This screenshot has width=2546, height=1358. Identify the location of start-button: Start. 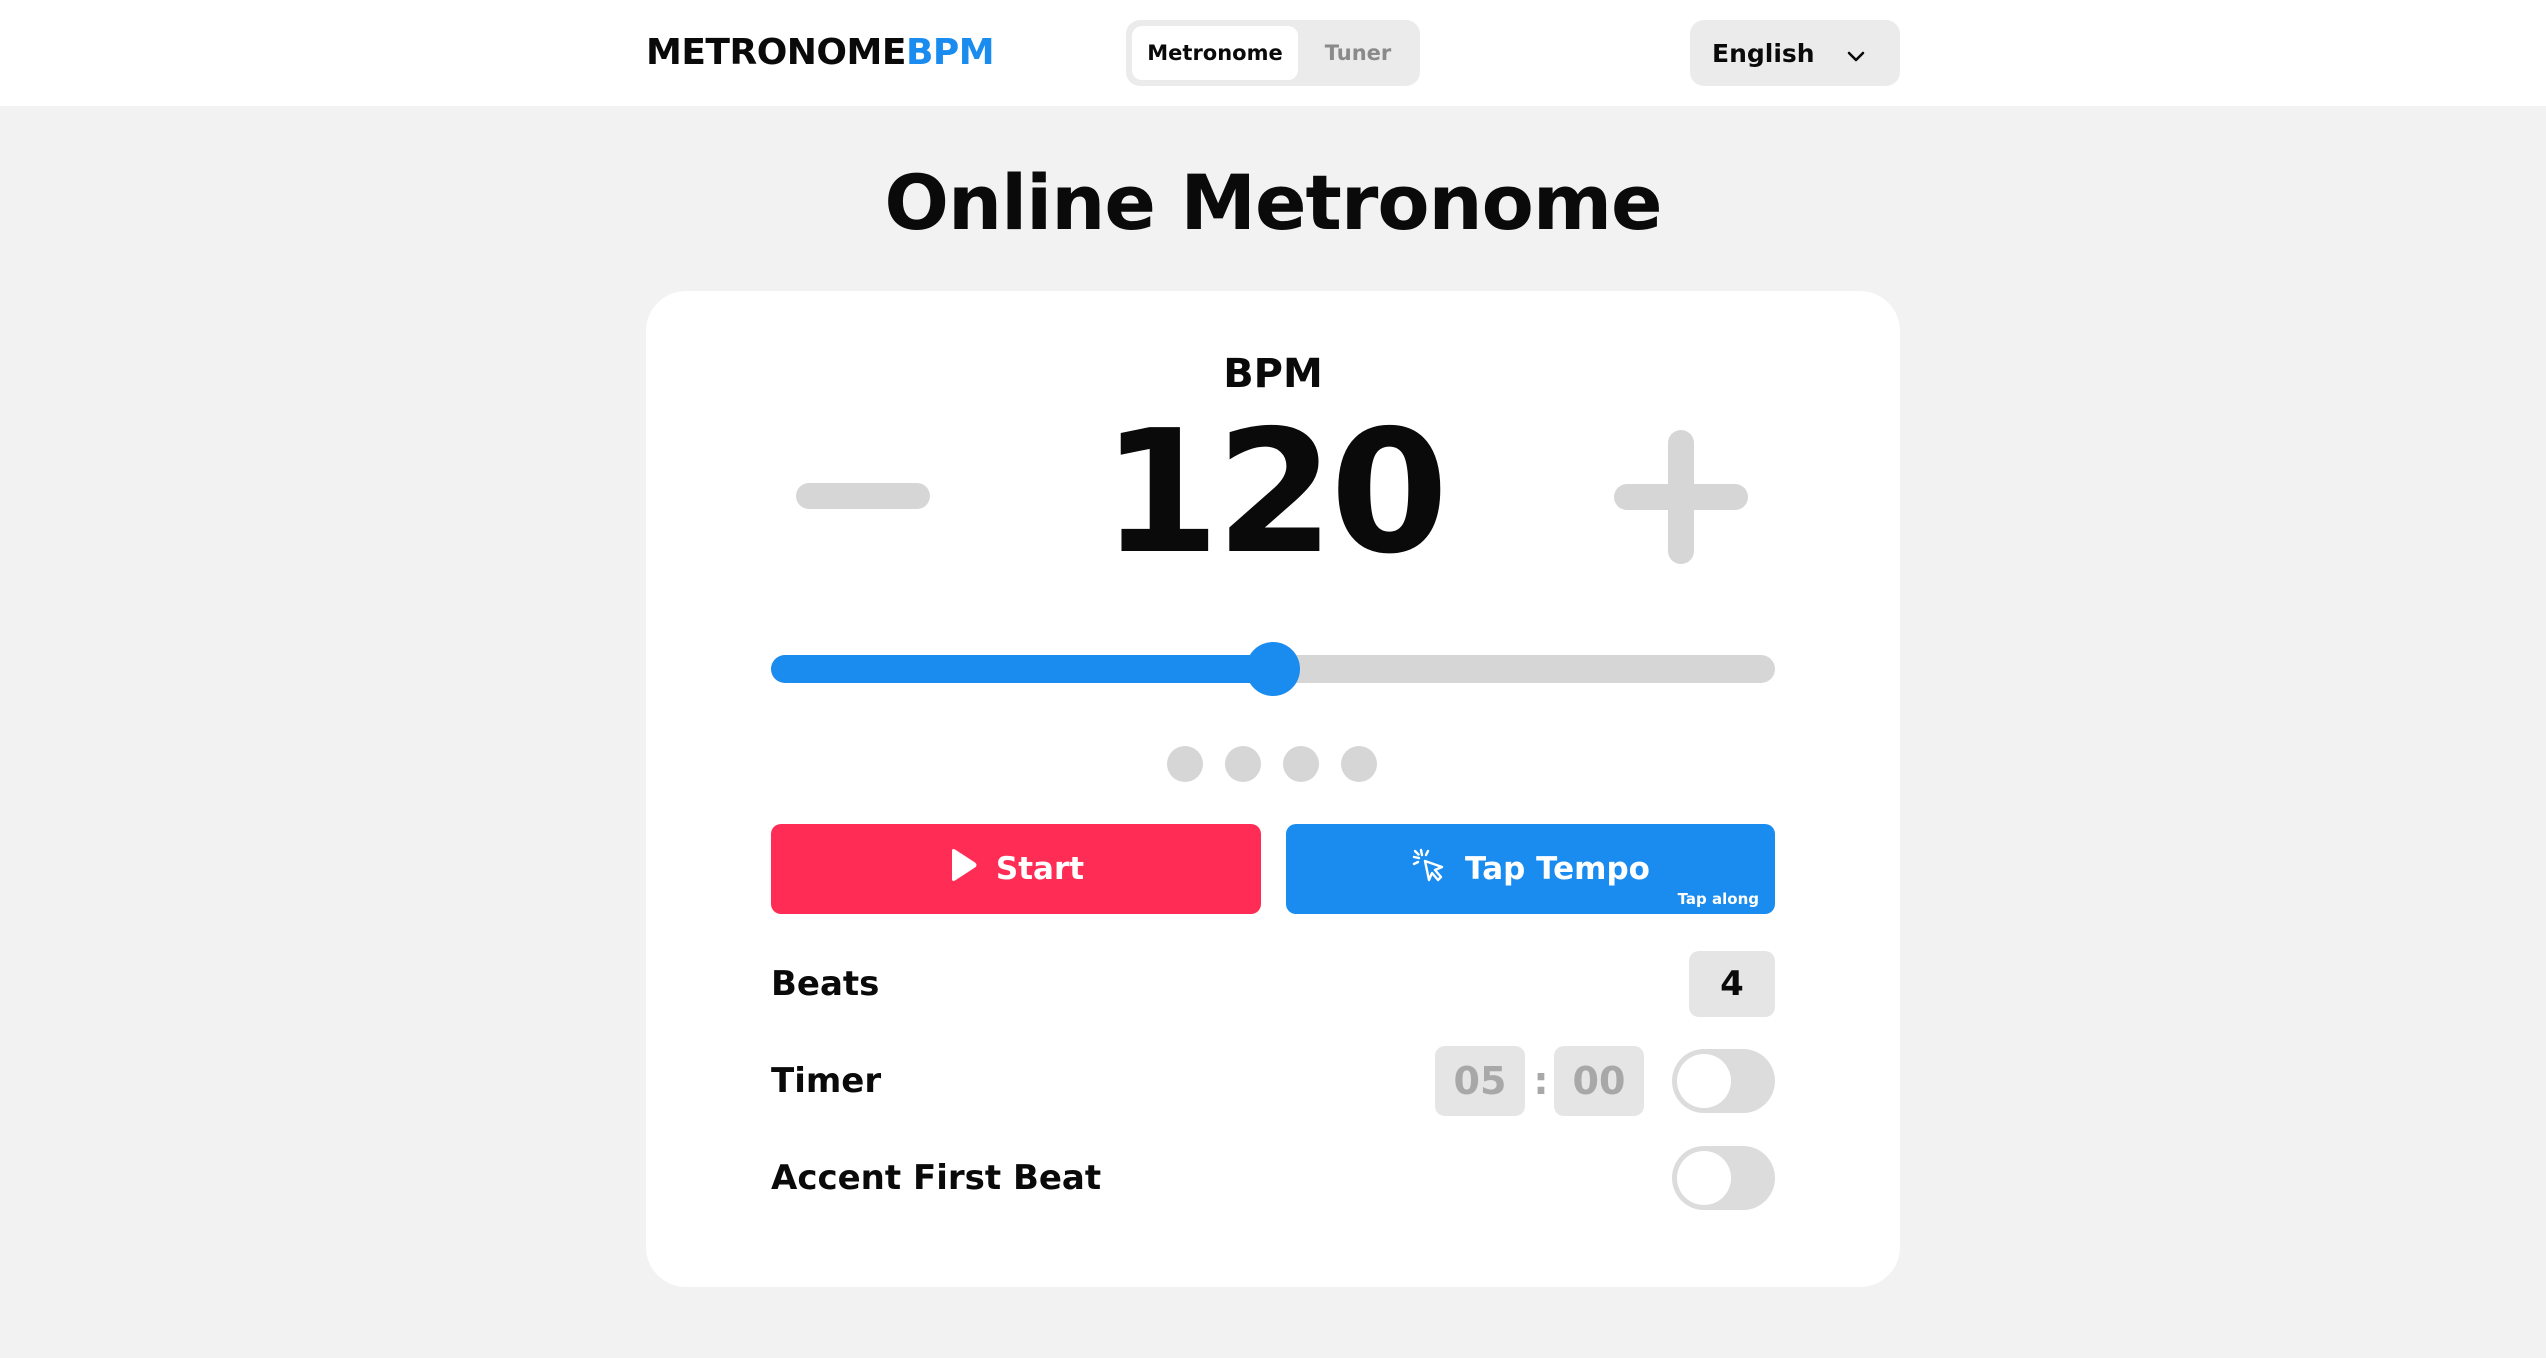
(1016, 869).